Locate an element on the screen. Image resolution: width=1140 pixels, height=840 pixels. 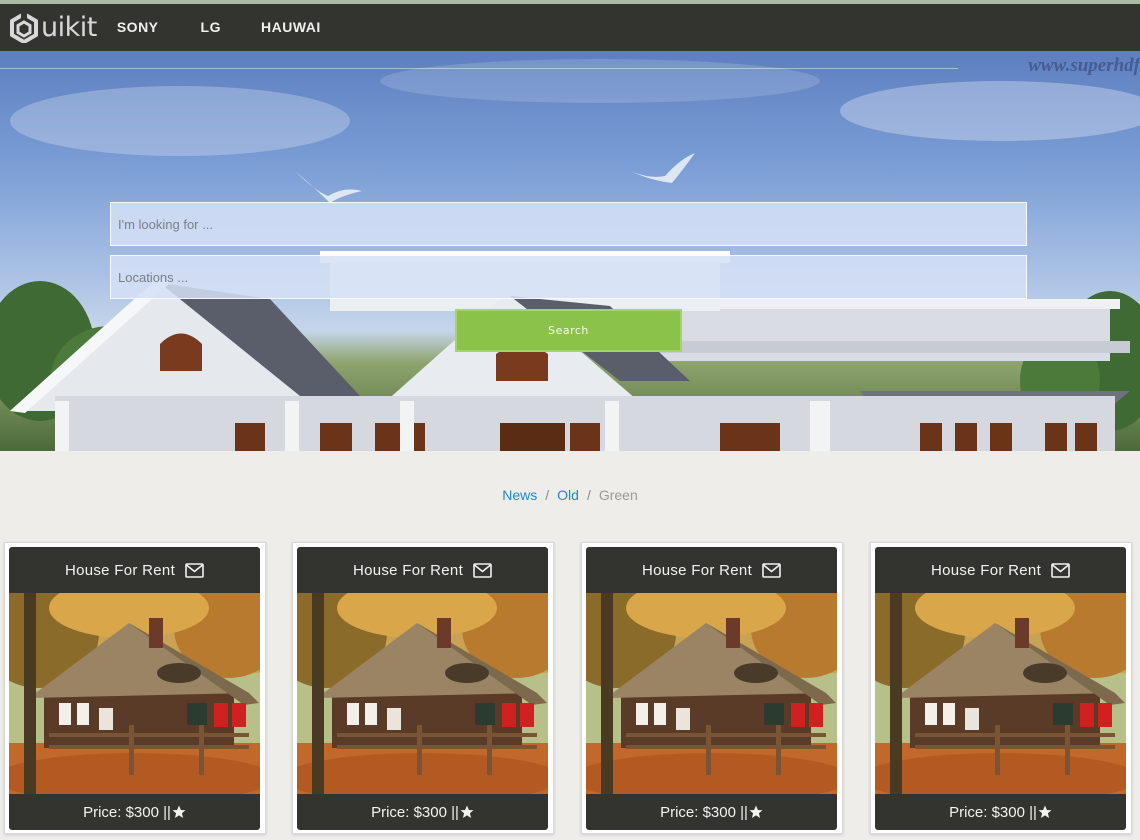
brand-logo: uikit is located at coordinates (53, 27).